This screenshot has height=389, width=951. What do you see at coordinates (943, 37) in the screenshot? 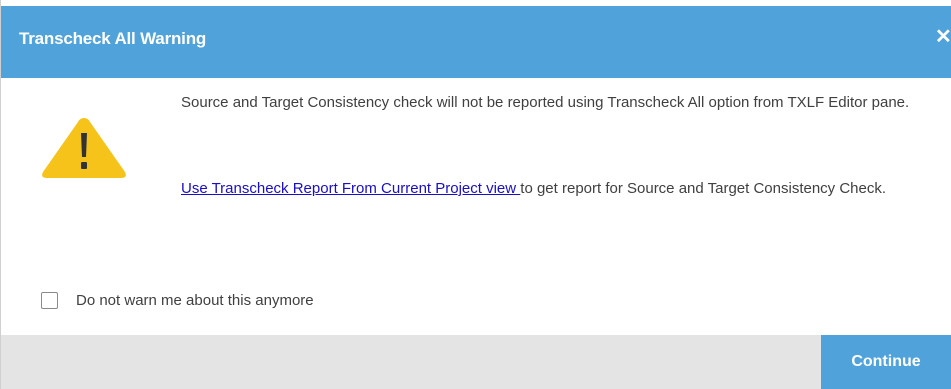
I see `close-icon: ✕` at bounding box center [943, 37].